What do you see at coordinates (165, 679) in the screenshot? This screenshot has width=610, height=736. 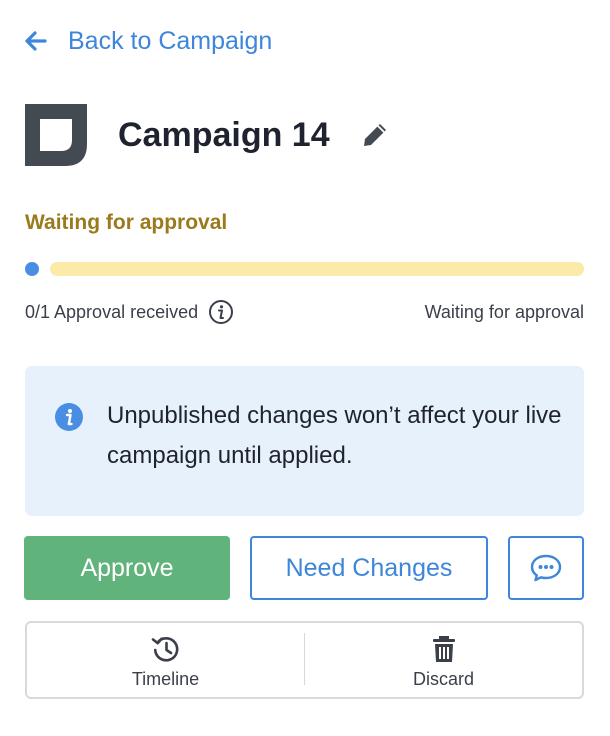 I see `timeline-label: Timeline` at bounding box center [165, 679].